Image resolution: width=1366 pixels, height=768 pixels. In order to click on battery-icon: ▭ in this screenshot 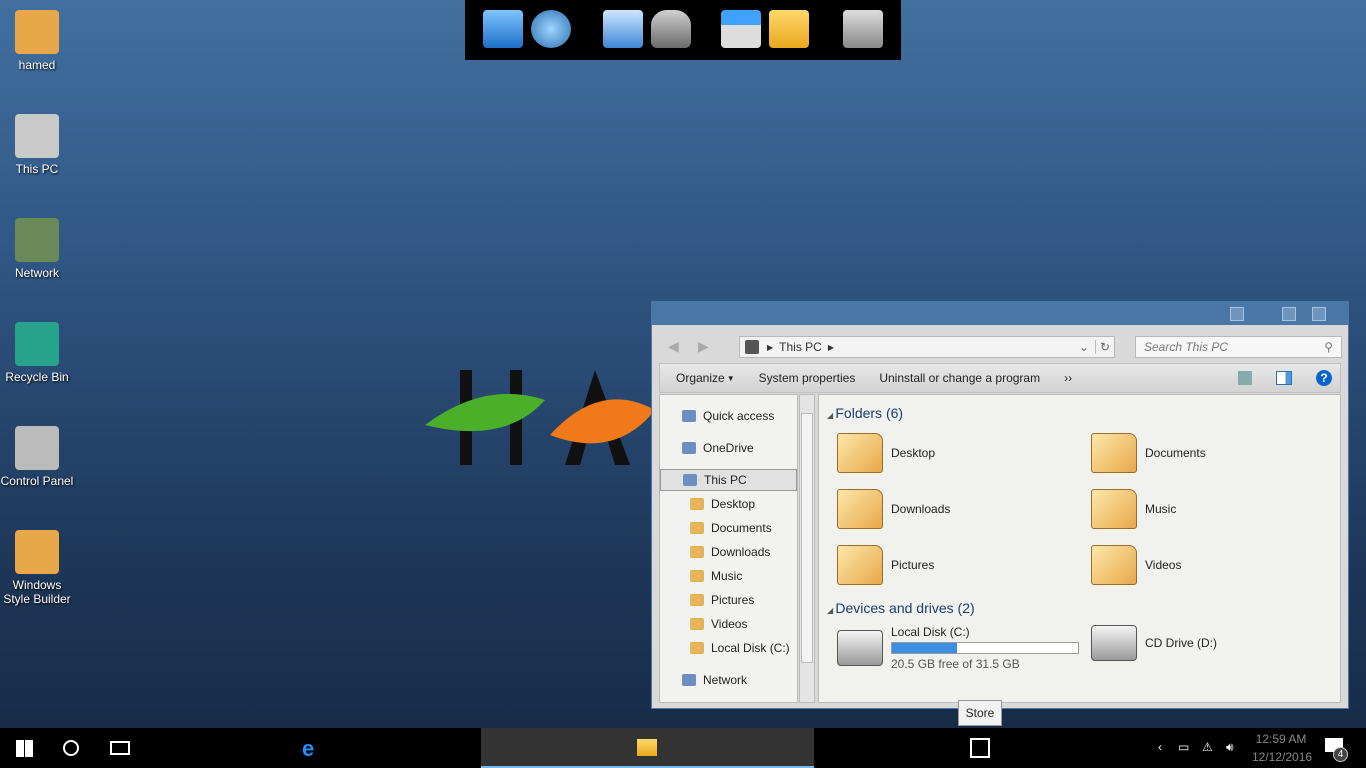, I will do `click(1183, 747)`.